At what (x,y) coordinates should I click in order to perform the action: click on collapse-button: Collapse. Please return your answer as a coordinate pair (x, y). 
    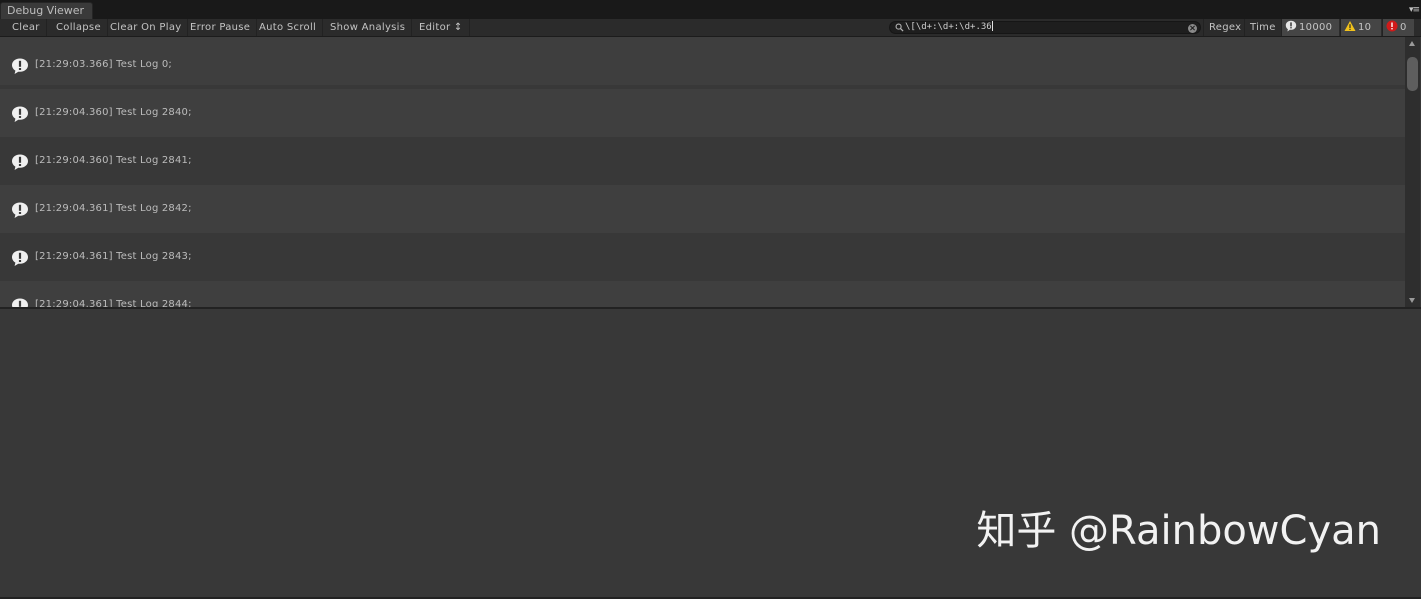
    Looking at the image, I should click on (79, 27).